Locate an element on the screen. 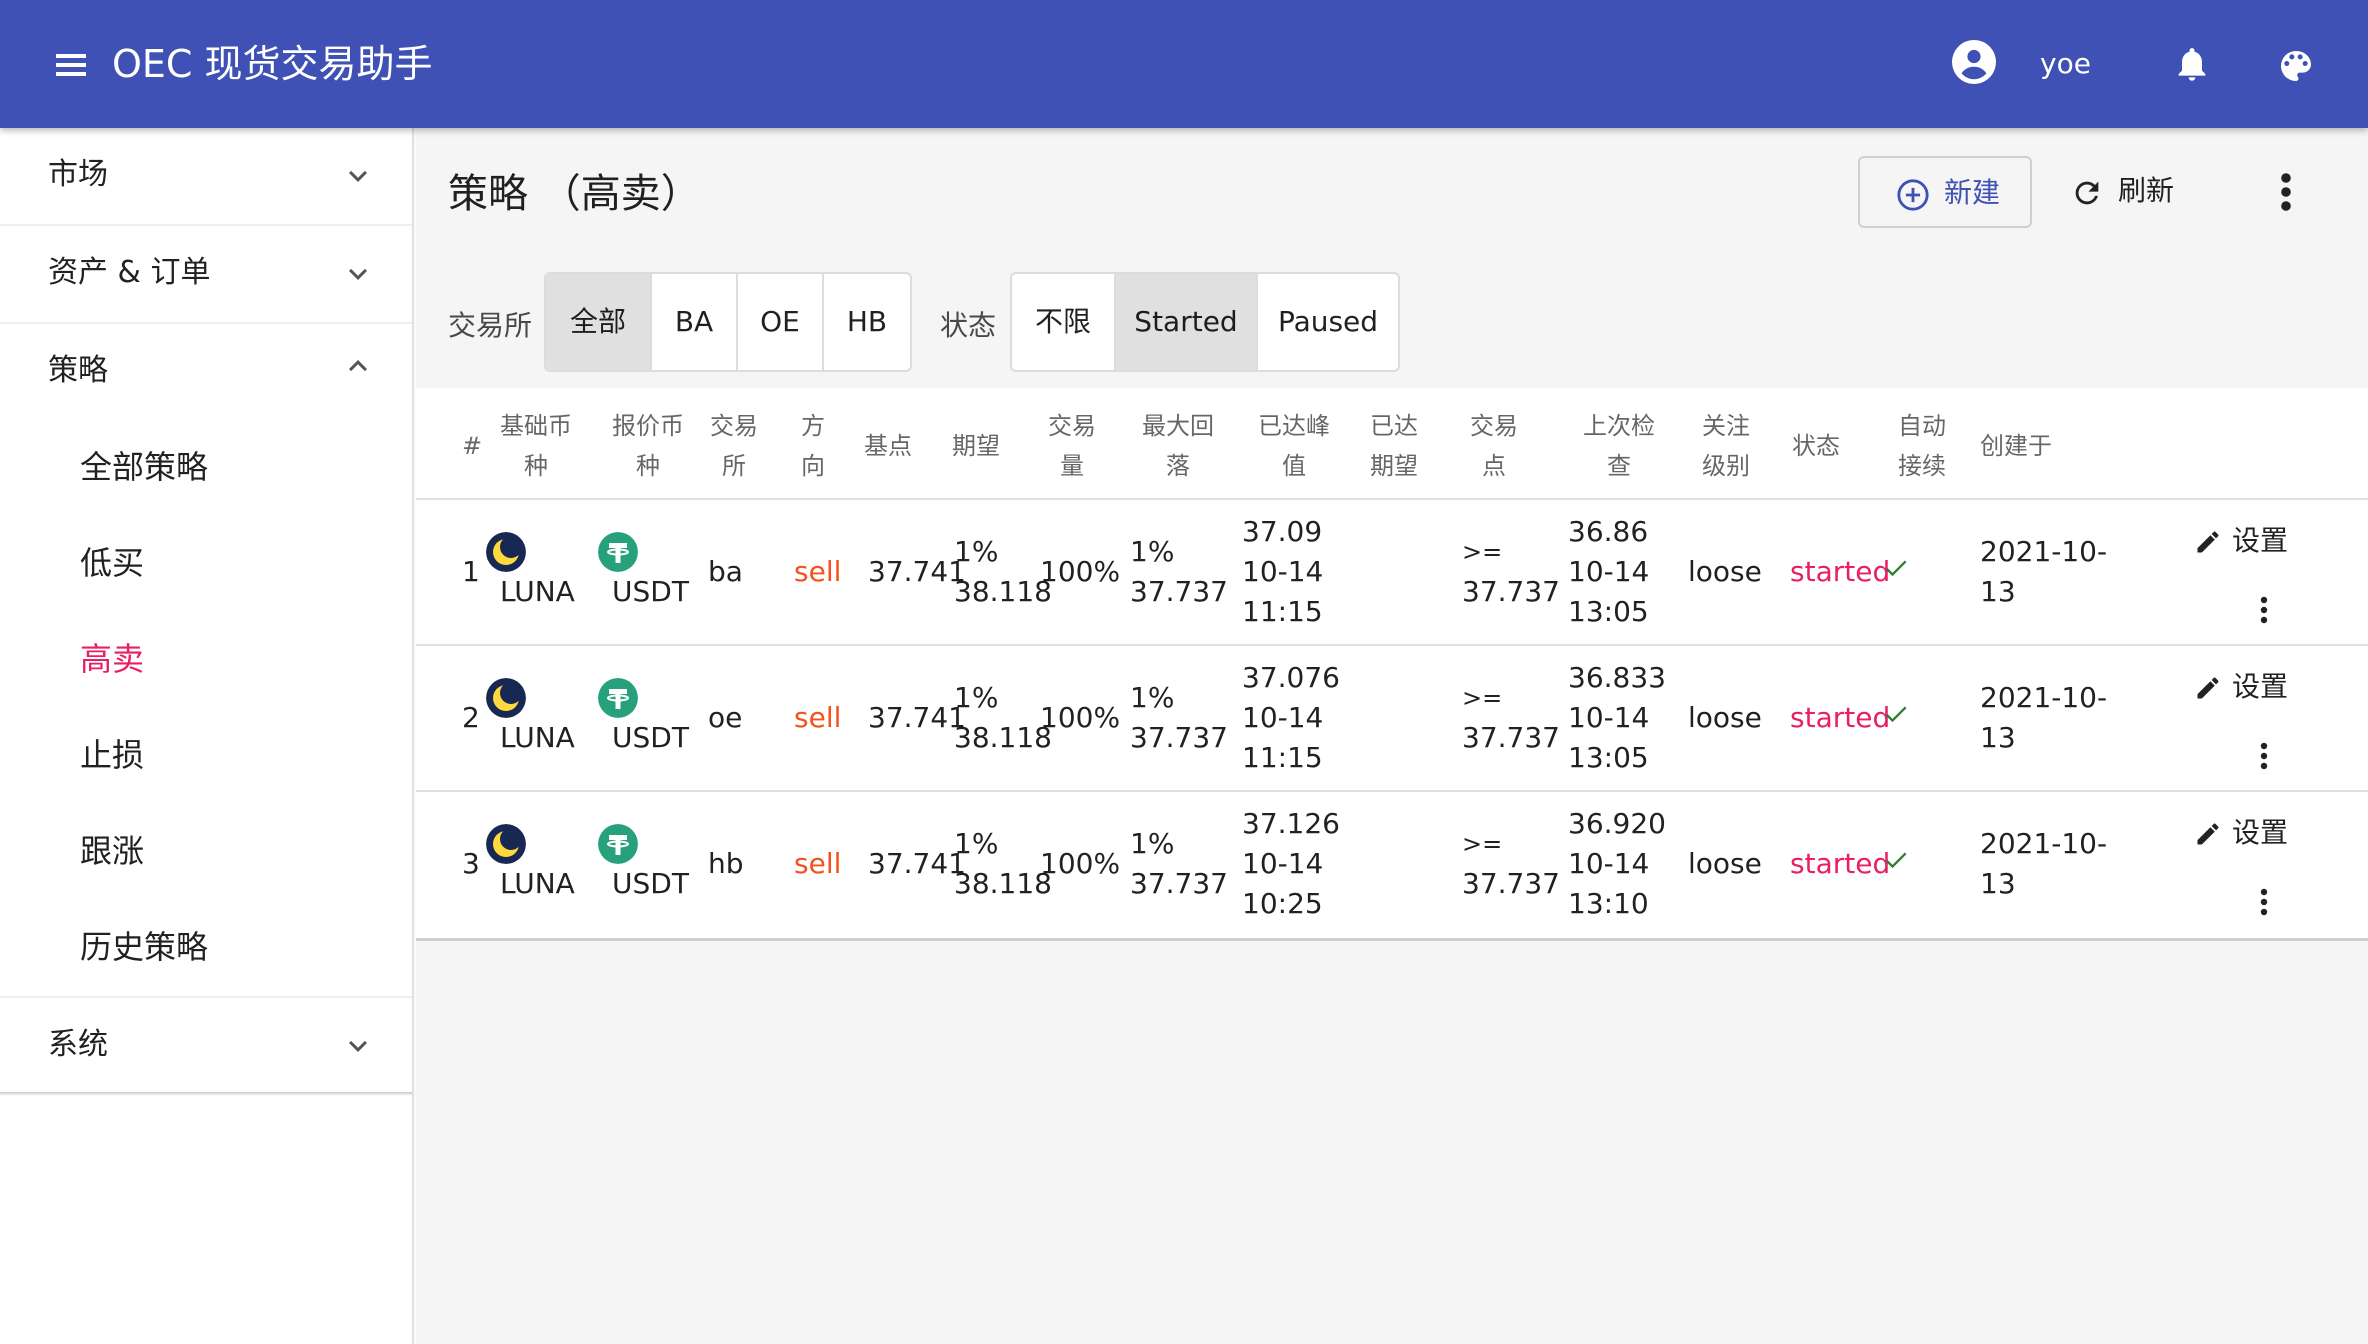 This screenshot has height=1344, width=2368. header-focus-level: 关注 级别 is located at coordinates (1726, 446).